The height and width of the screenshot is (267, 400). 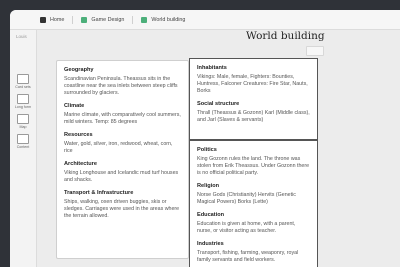 I want to click on page-tool-button, so click(x=315, y=51).